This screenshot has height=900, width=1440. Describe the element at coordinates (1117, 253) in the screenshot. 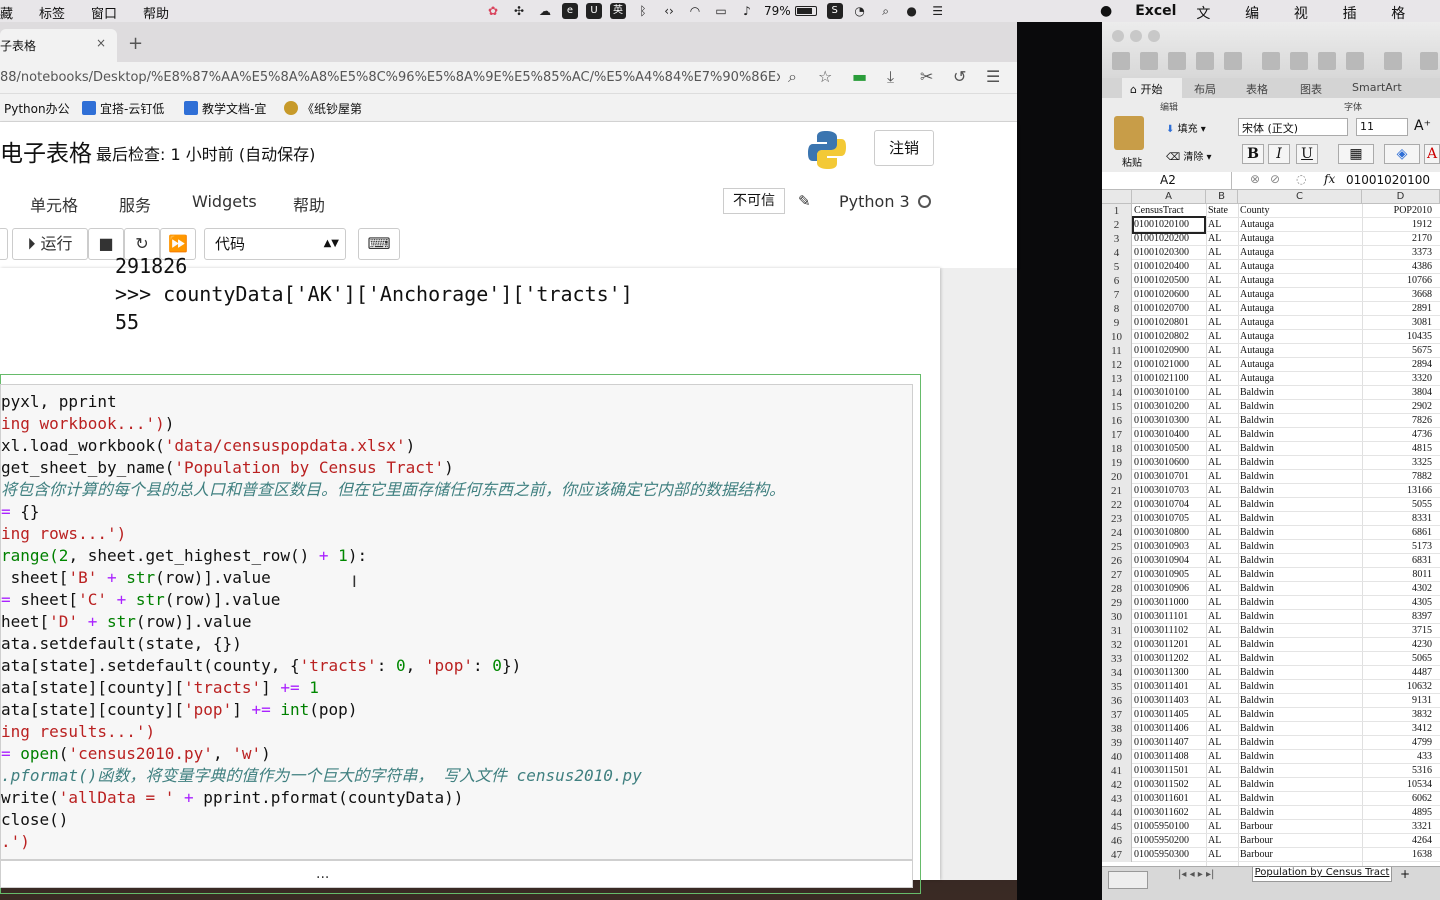

I see `row-number: 4` at that location.